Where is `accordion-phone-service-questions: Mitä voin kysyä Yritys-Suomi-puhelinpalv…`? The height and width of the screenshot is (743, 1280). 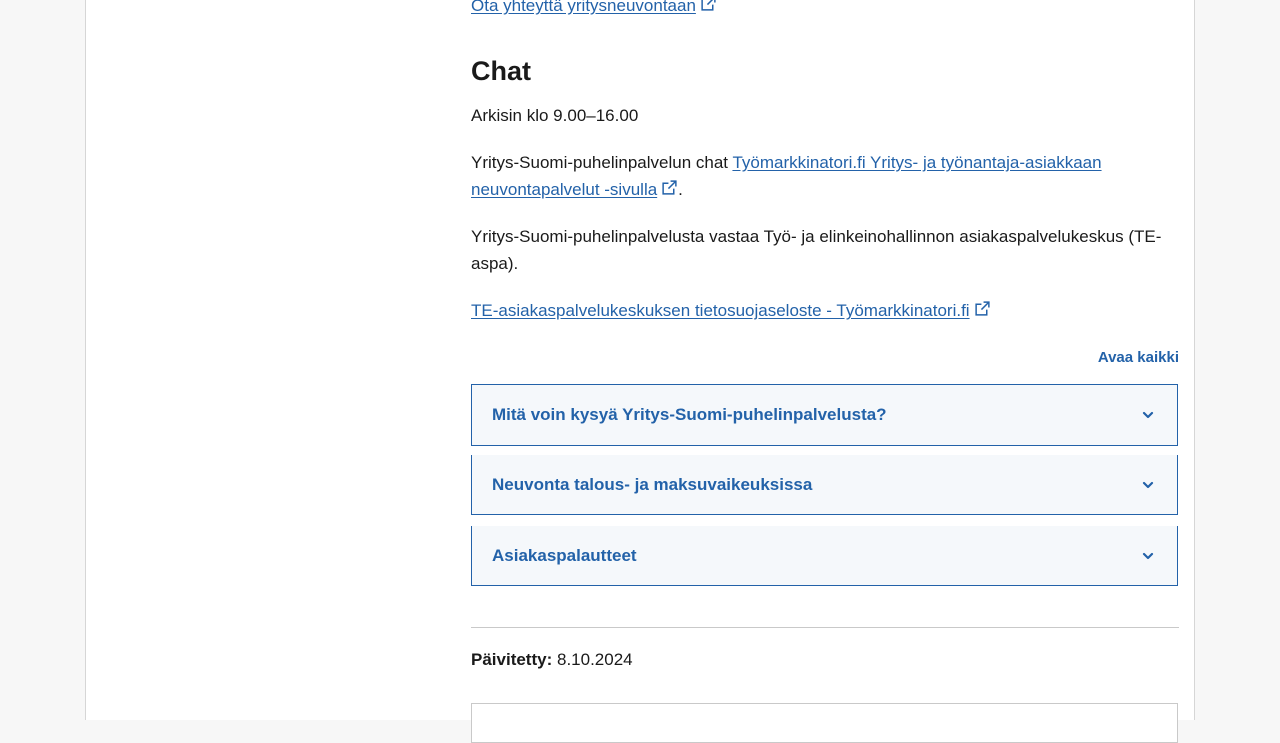
accordion-phone-service-questions: Mitä voin kysyä Yritys-Suomi-puhelinpalv… is located at coordinates (824, 415).